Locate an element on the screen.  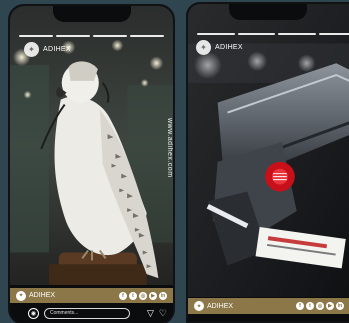
send-icon: ▽ is located at coordinates (150, 313).